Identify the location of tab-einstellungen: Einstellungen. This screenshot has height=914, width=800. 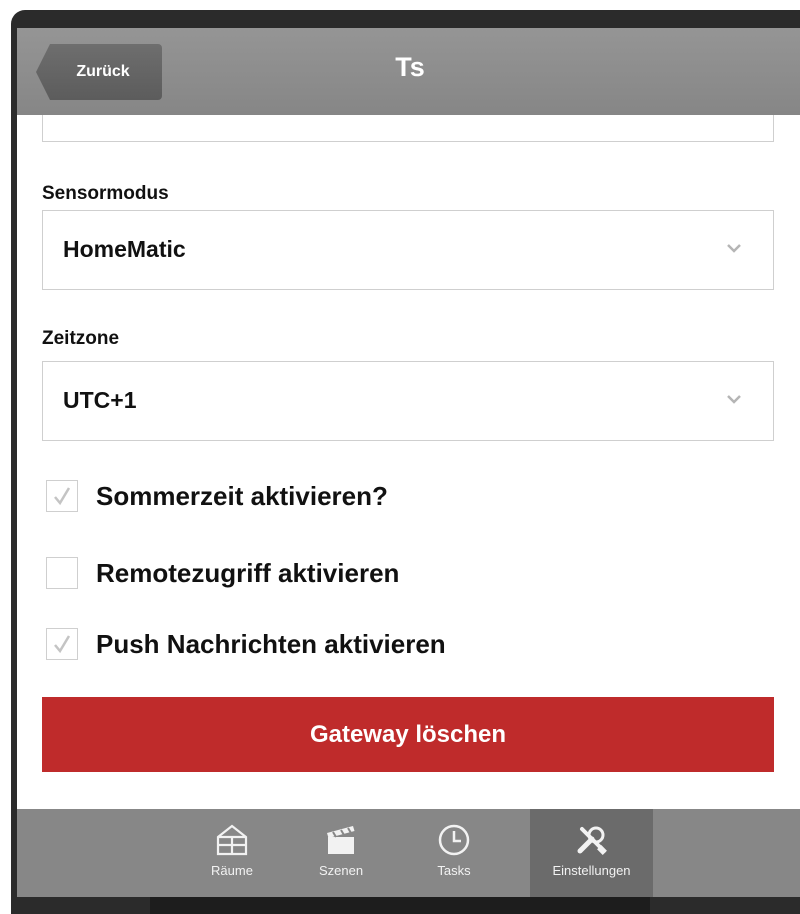
(591, 853).